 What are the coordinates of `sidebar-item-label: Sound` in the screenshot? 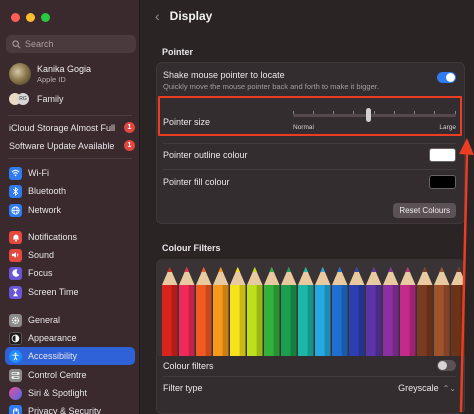 It's located at (41, 255).